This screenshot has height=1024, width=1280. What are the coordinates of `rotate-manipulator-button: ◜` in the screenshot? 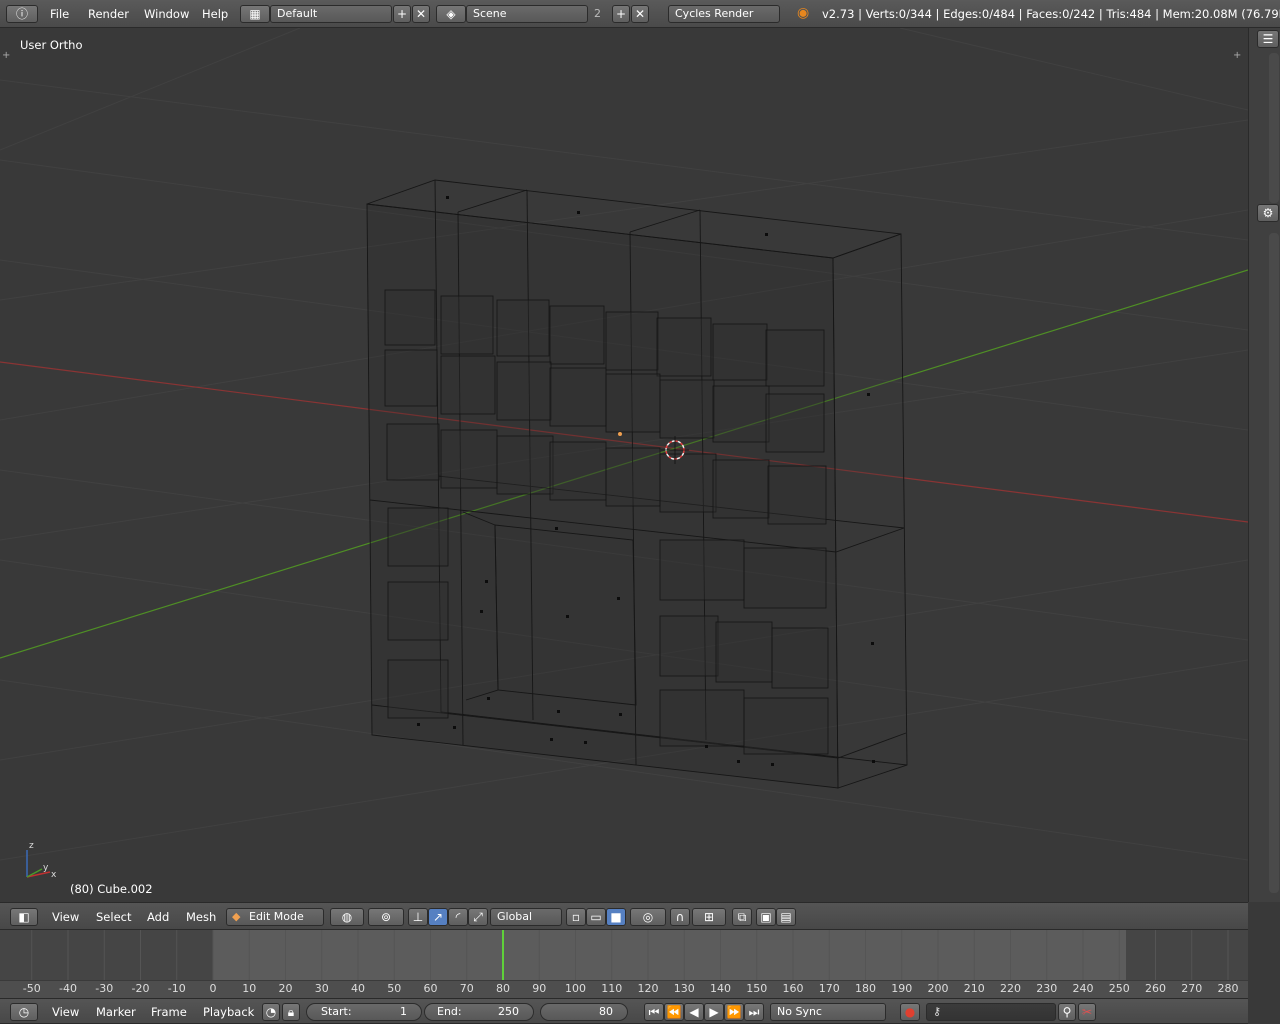 It's located at (458, 917).